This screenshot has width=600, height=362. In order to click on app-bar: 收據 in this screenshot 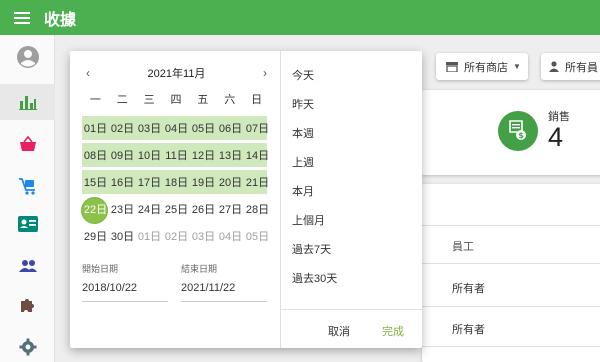, I will do `click(300, 17)`.